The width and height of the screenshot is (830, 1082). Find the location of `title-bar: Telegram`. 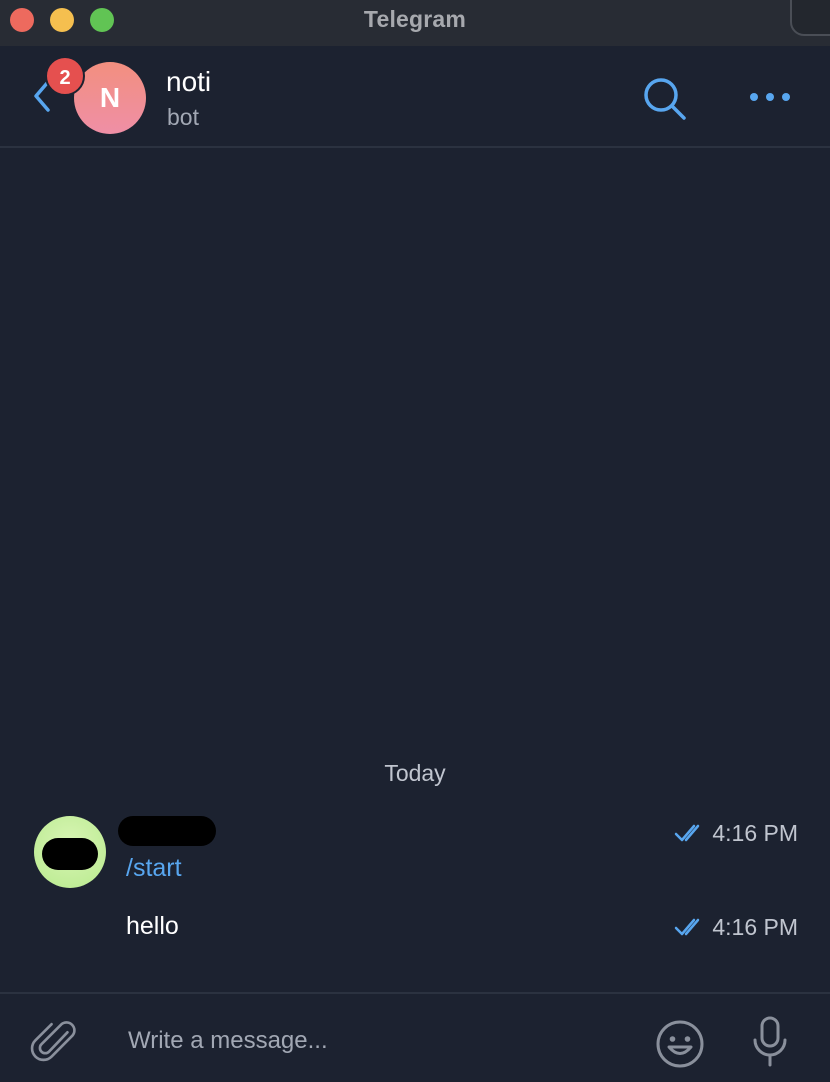

title-bar: Telegram is located at coordinates (415, 23).